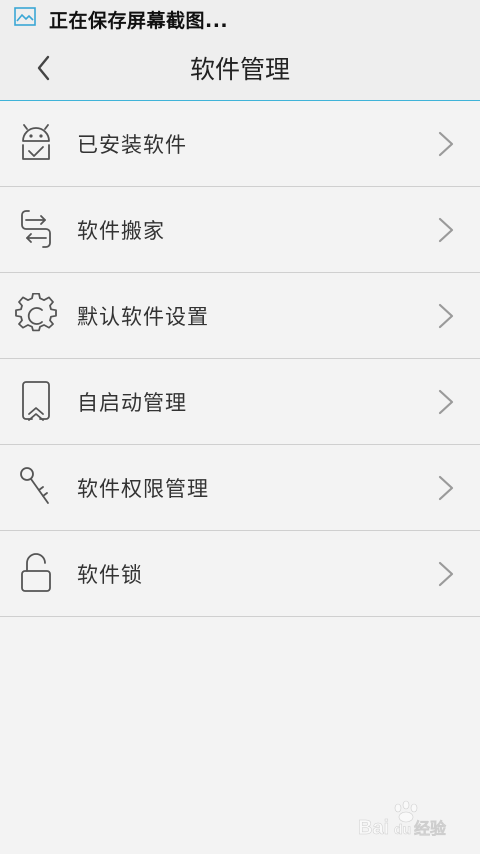 The image size is (480, 854). I want to click on gear-icon, so click(36, 312).